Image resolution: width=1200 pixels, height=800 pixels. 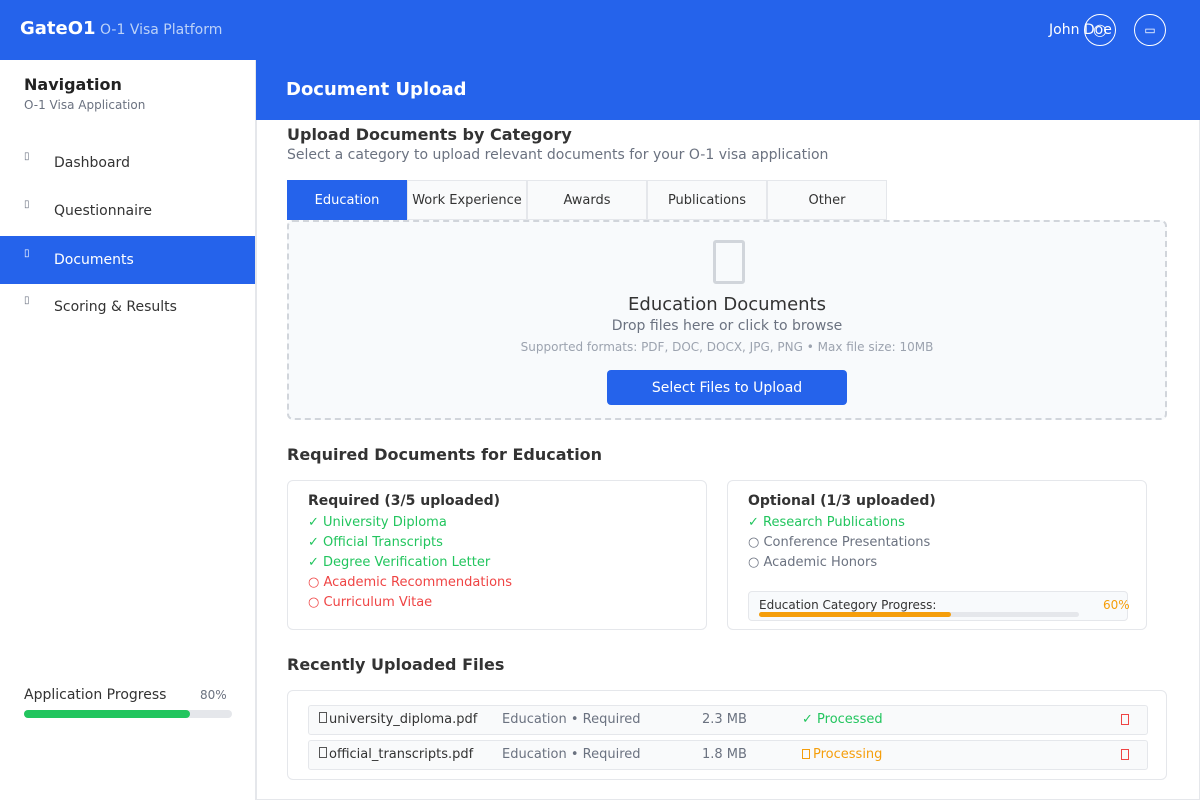 I want to click on document-item: ✓ Degree Verification Letter, so click(x=399, y=562).